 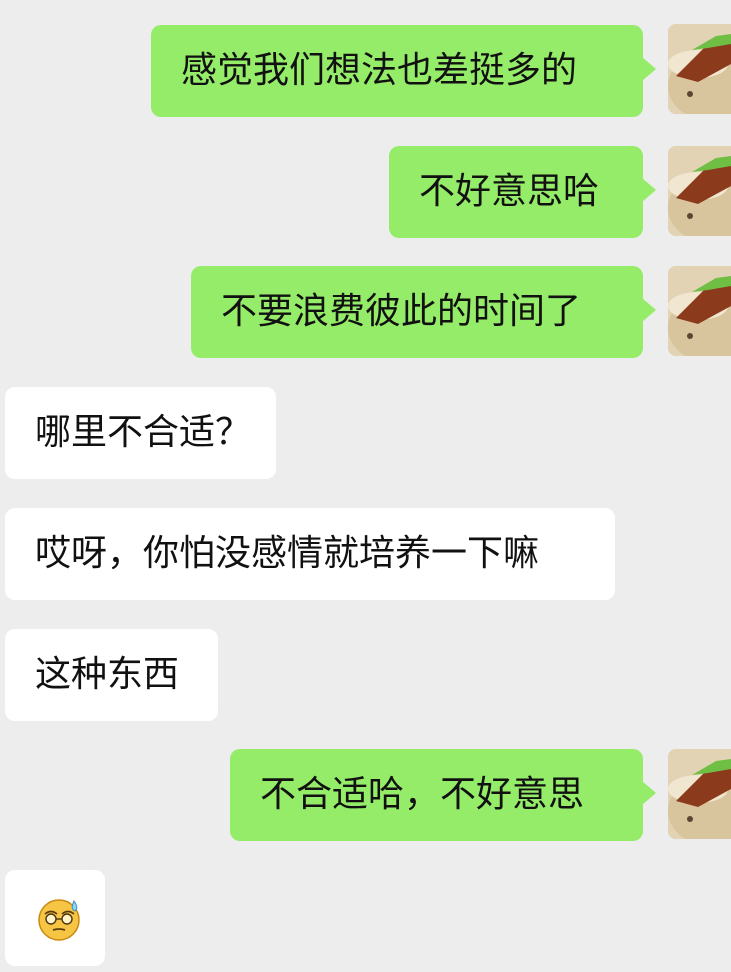 I want to click on message-text: 不好意思哈, so click(x=509, y=191).